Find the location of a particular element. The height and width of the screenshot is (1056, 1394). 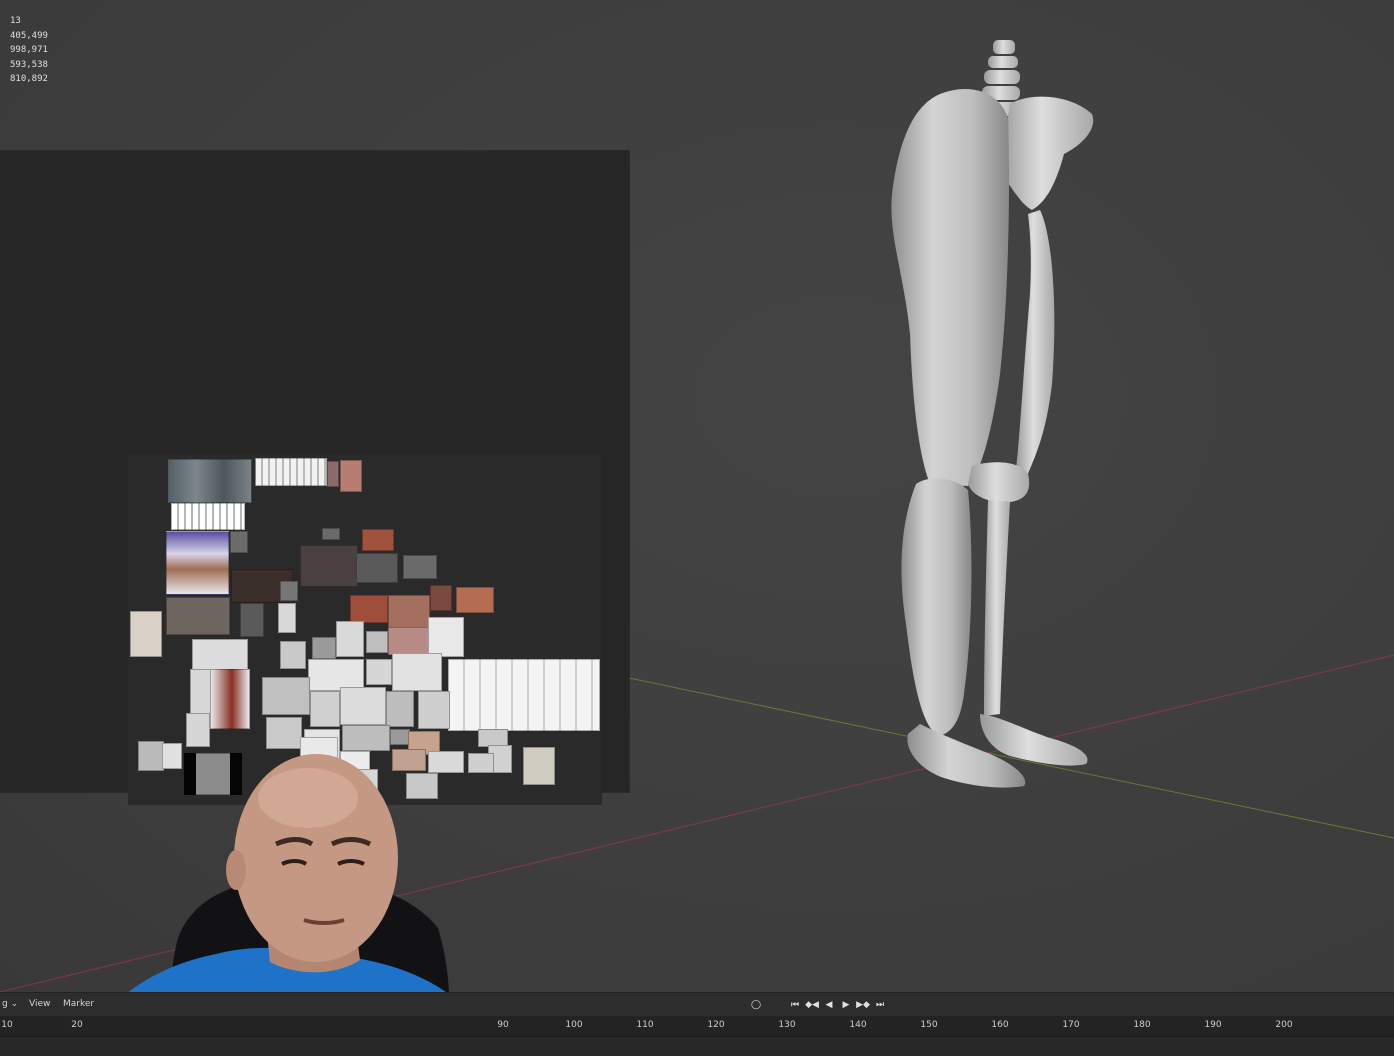

ruler-tick: 190 is located at coordinates (1213, 1025).